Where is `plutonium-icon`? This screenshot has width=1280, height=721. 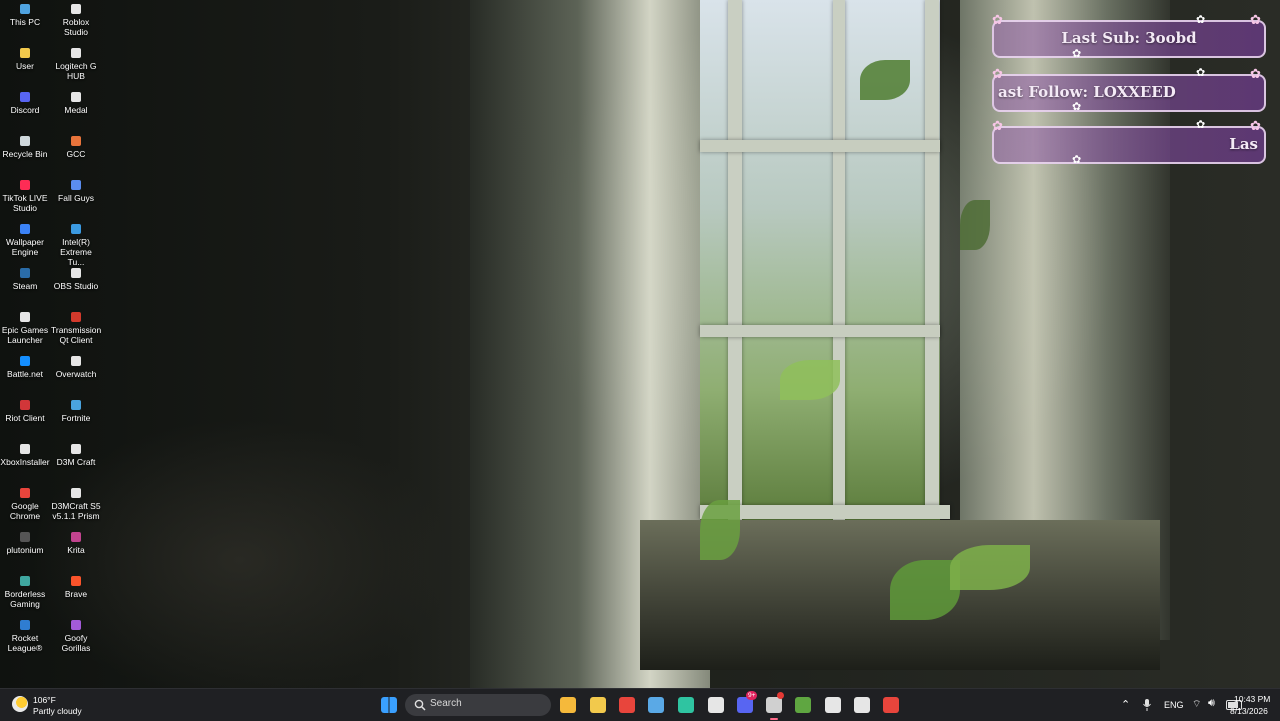 plutonium-icon is located at coordinates (25, 537).